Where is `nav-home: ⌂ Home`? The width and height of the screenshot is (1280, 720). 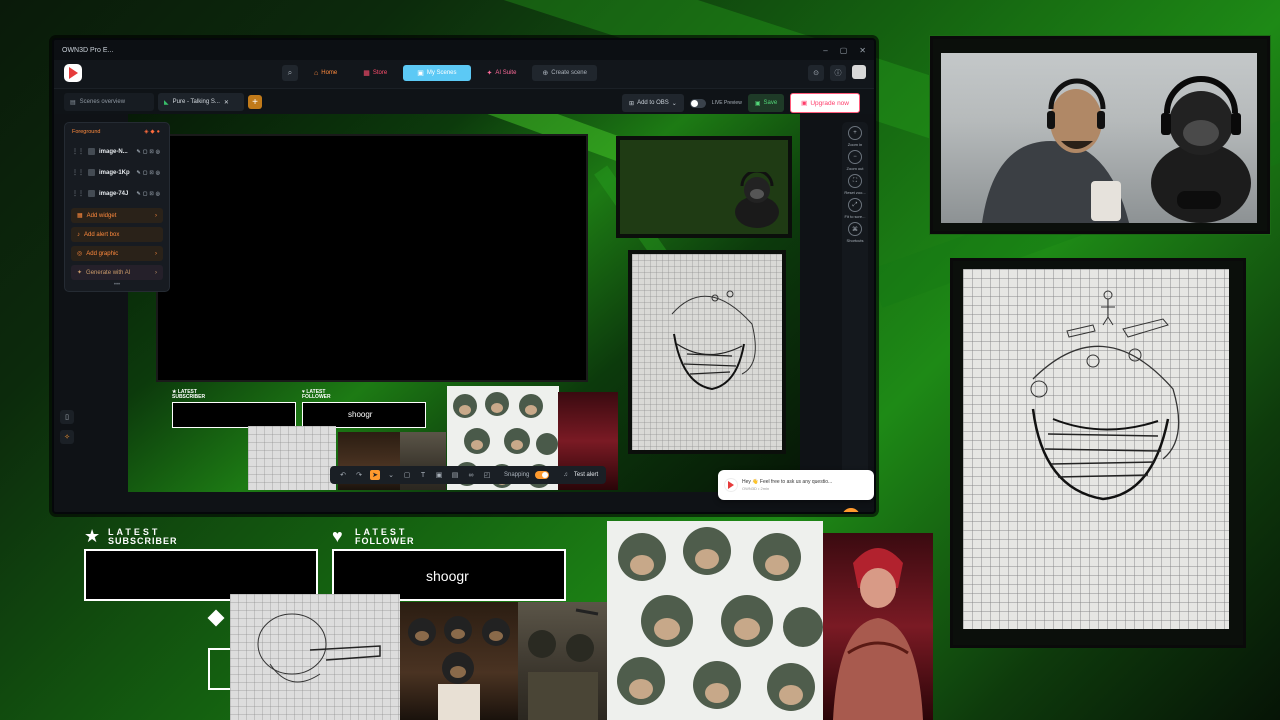
nav-home: ⌂ Home is located at coordinates (325, 73).